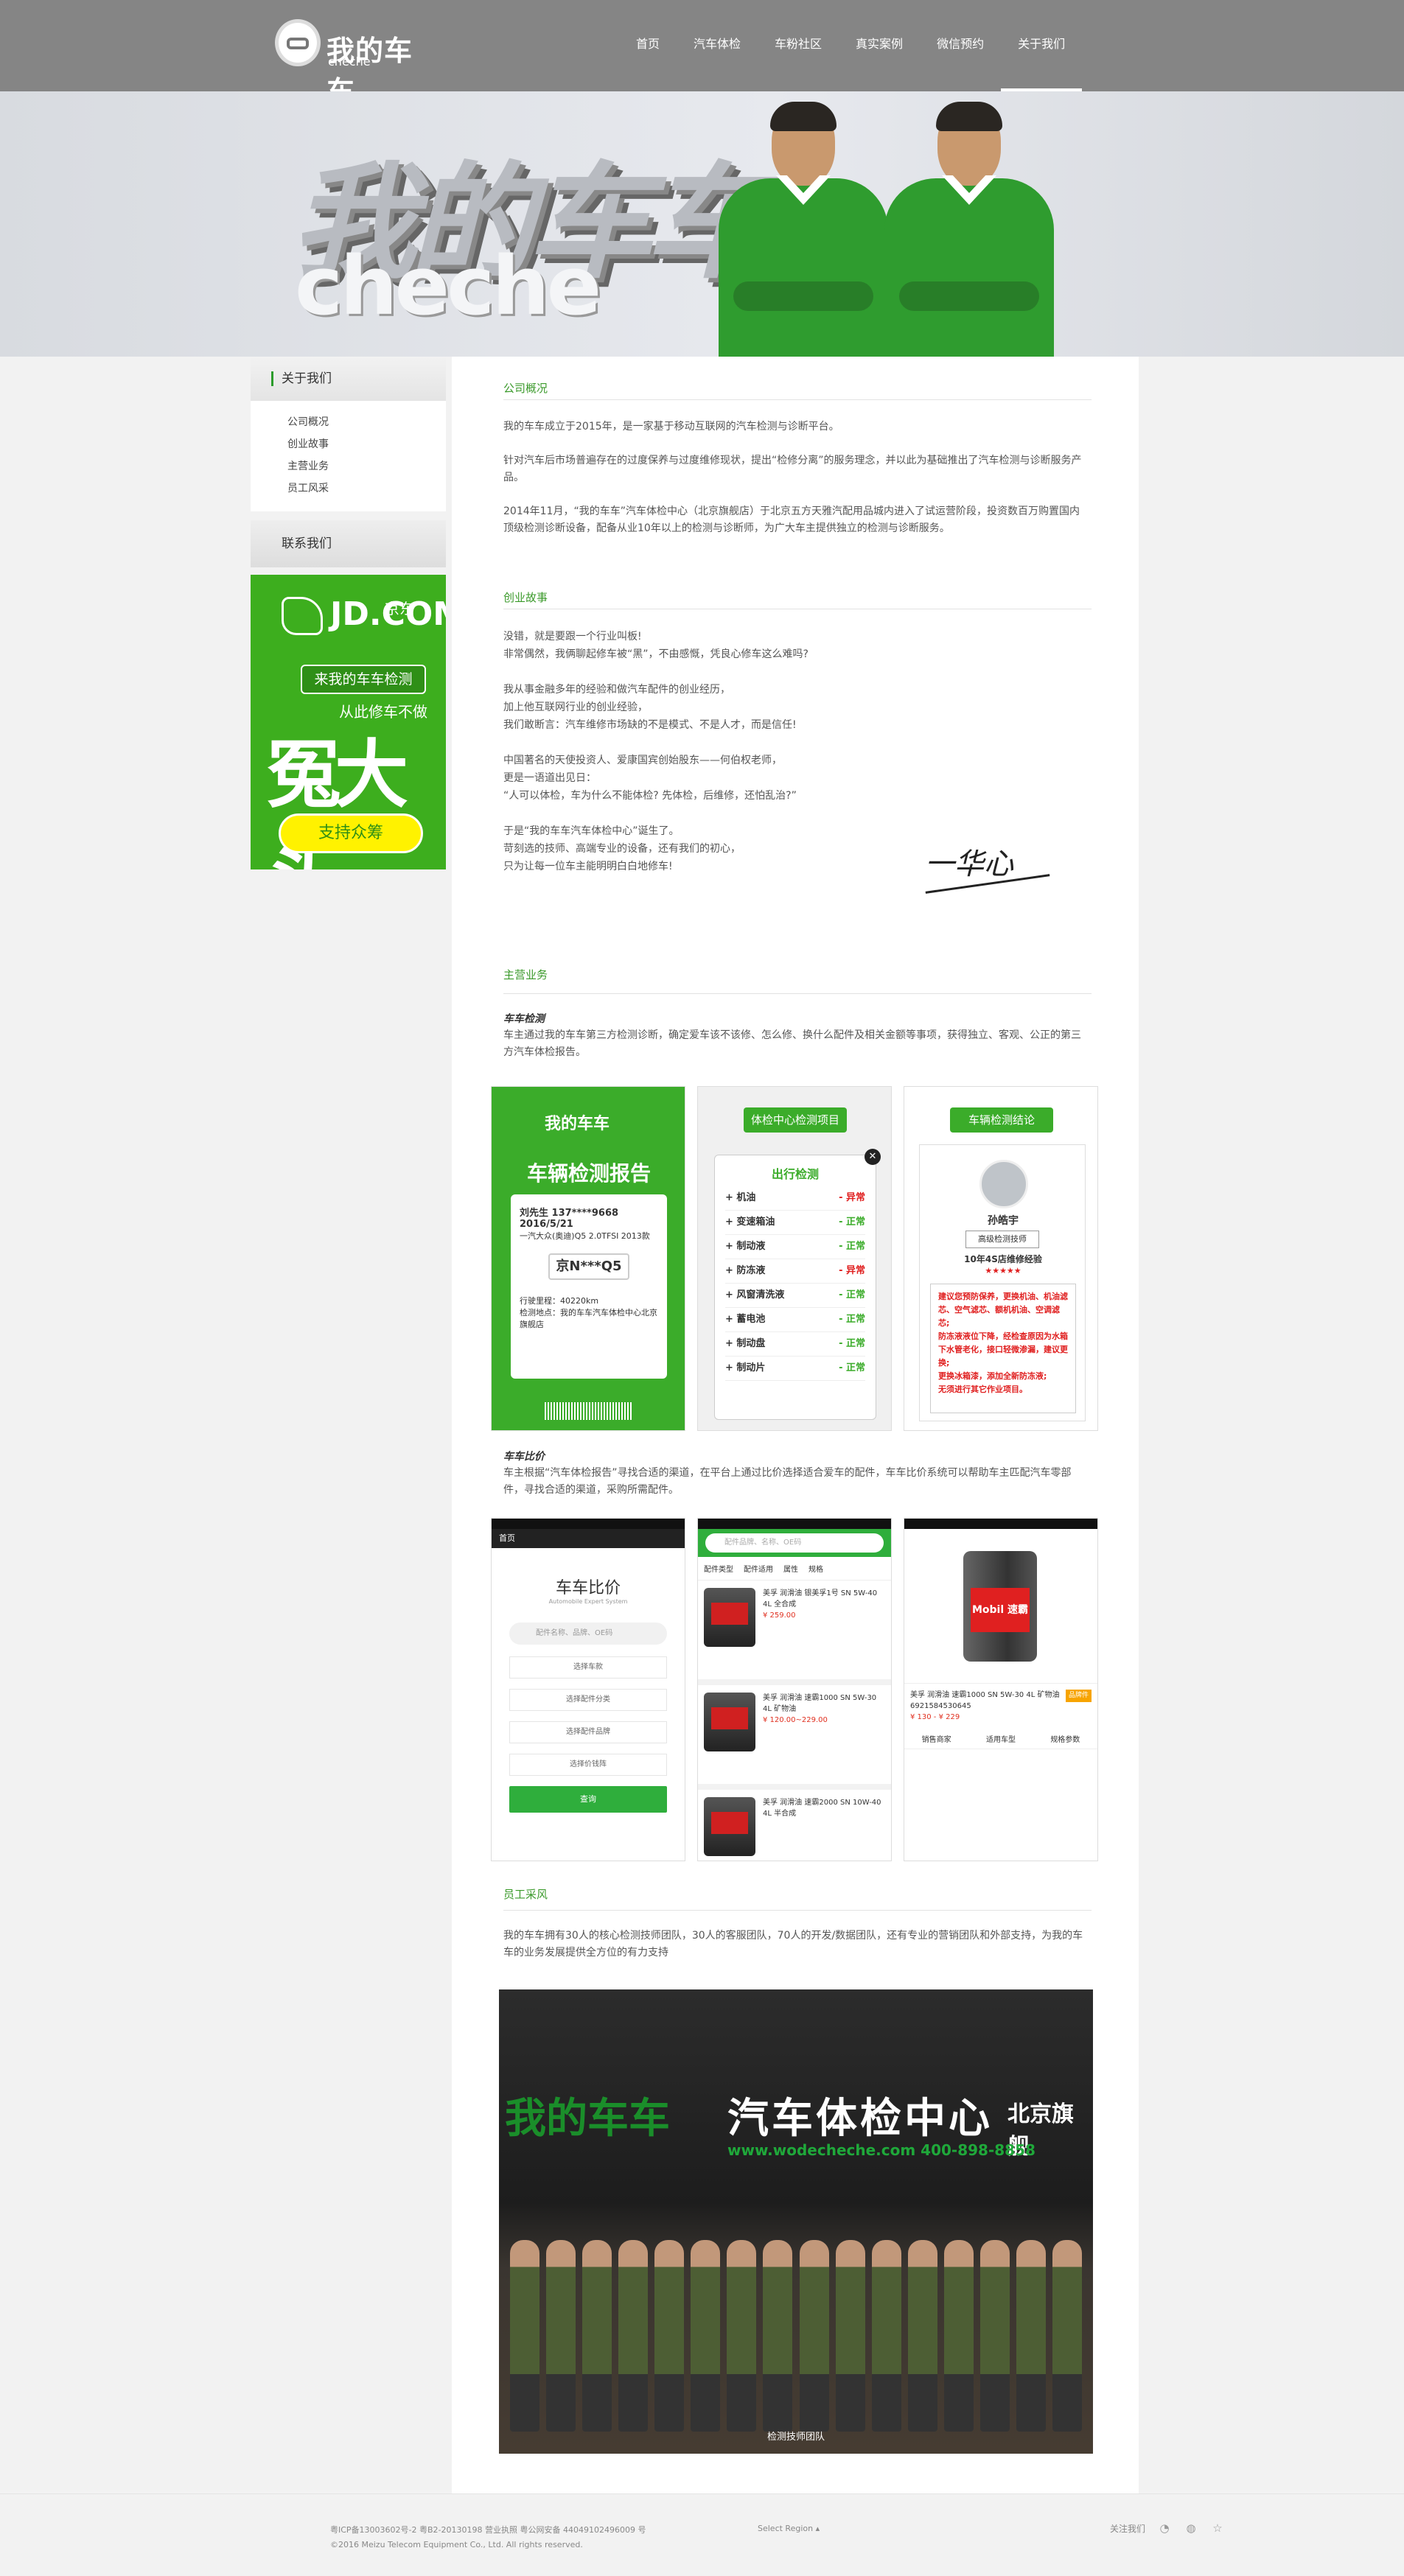  I want to click on query-button: 查询, so click(588, 1799).